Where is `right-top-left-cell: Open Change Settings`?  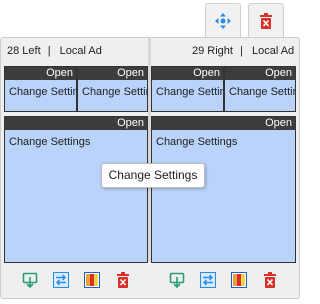
right-top-left-cell: Open Change Settings is located at coordinates (187, 89).